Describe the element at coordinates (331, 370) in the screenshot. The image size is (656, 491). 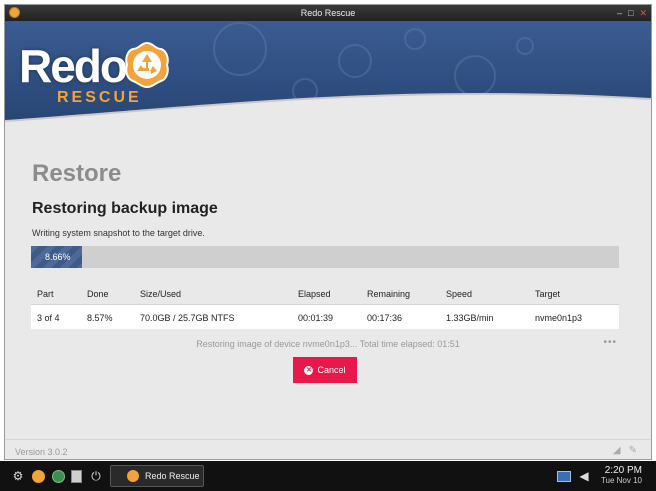
I see `cancel-label: Cancel` at that location.